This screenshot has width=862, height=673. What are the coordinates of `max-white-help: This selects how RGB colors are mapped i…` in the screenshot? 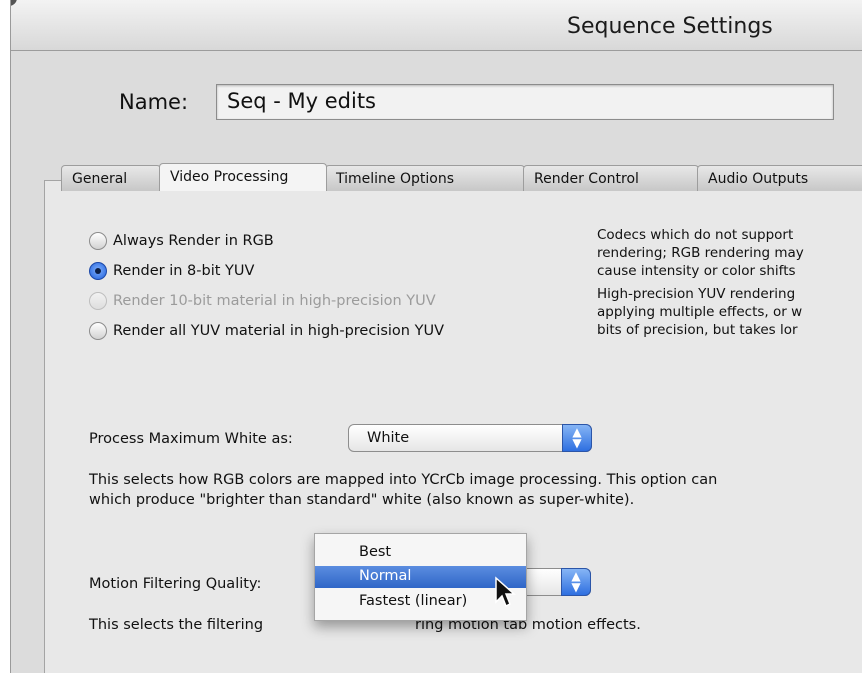 It's located at (403, 490).